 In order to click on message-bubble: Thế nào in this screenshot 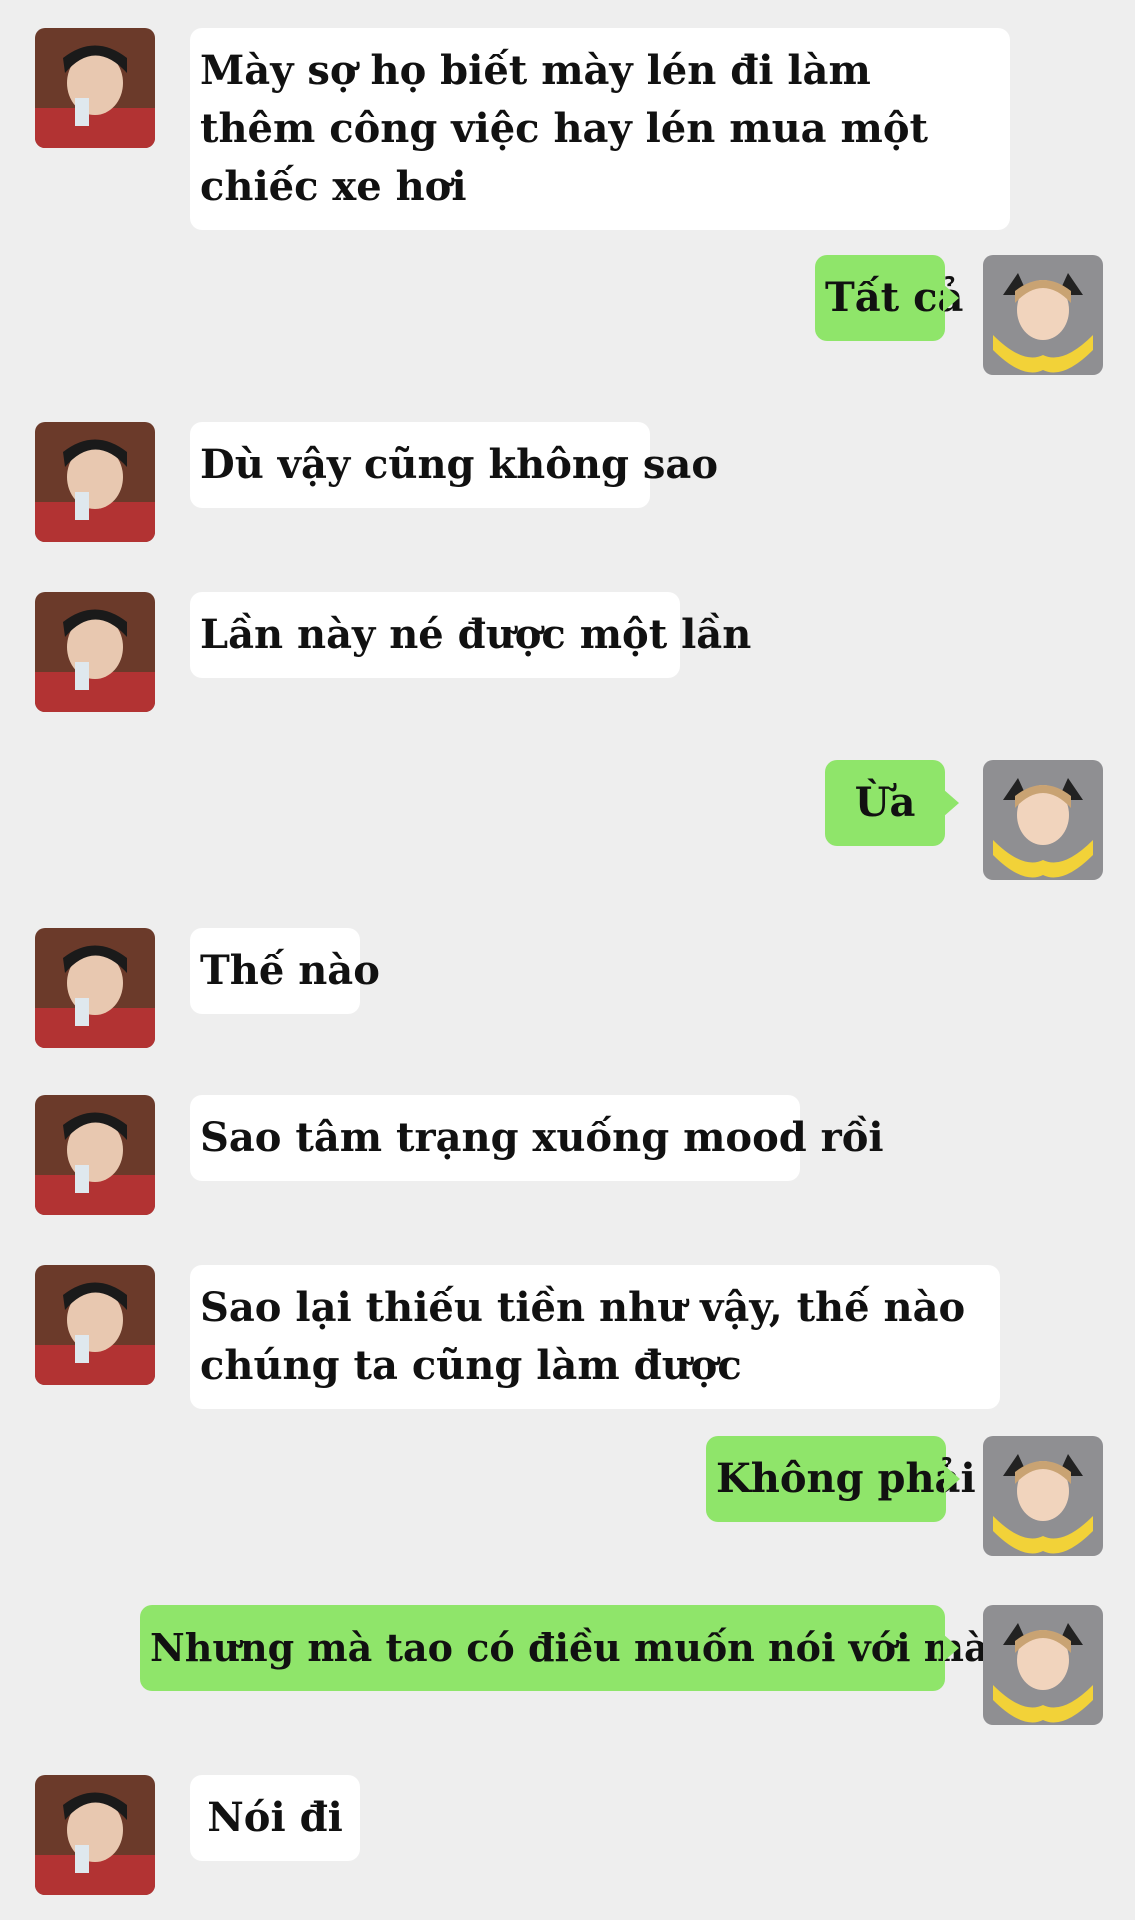, I will do `click(285, 971)`.